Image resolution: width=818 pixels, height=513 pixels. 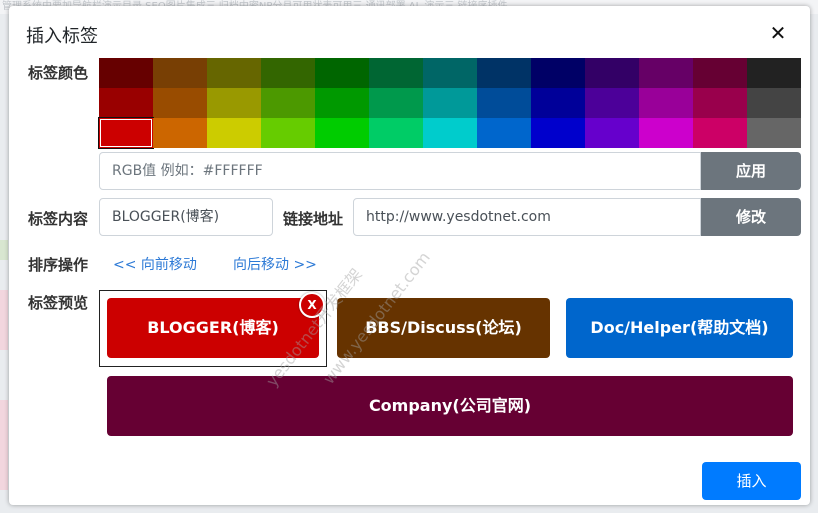 I want to click on move-forward-link: << 向前移动, so click(x=155, y=264).